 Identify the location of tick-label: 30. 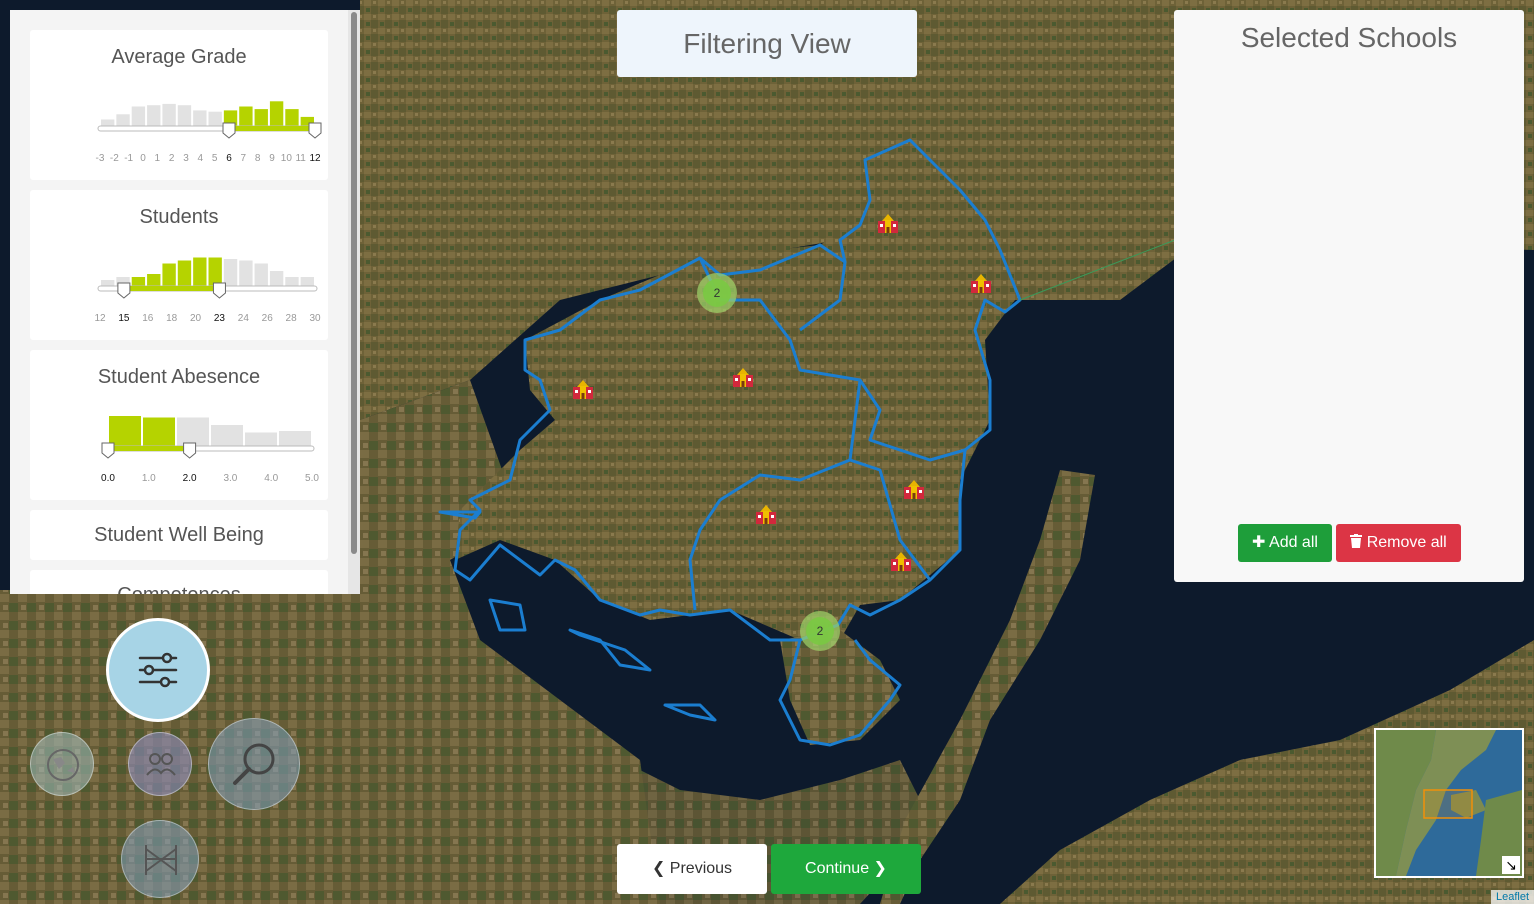
(315, 318).